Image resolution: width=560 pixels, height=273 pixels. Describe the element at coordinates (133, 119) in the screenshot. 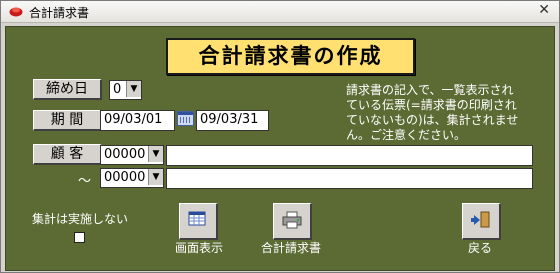

I see `period-from-value: 09/03/01` at that location.